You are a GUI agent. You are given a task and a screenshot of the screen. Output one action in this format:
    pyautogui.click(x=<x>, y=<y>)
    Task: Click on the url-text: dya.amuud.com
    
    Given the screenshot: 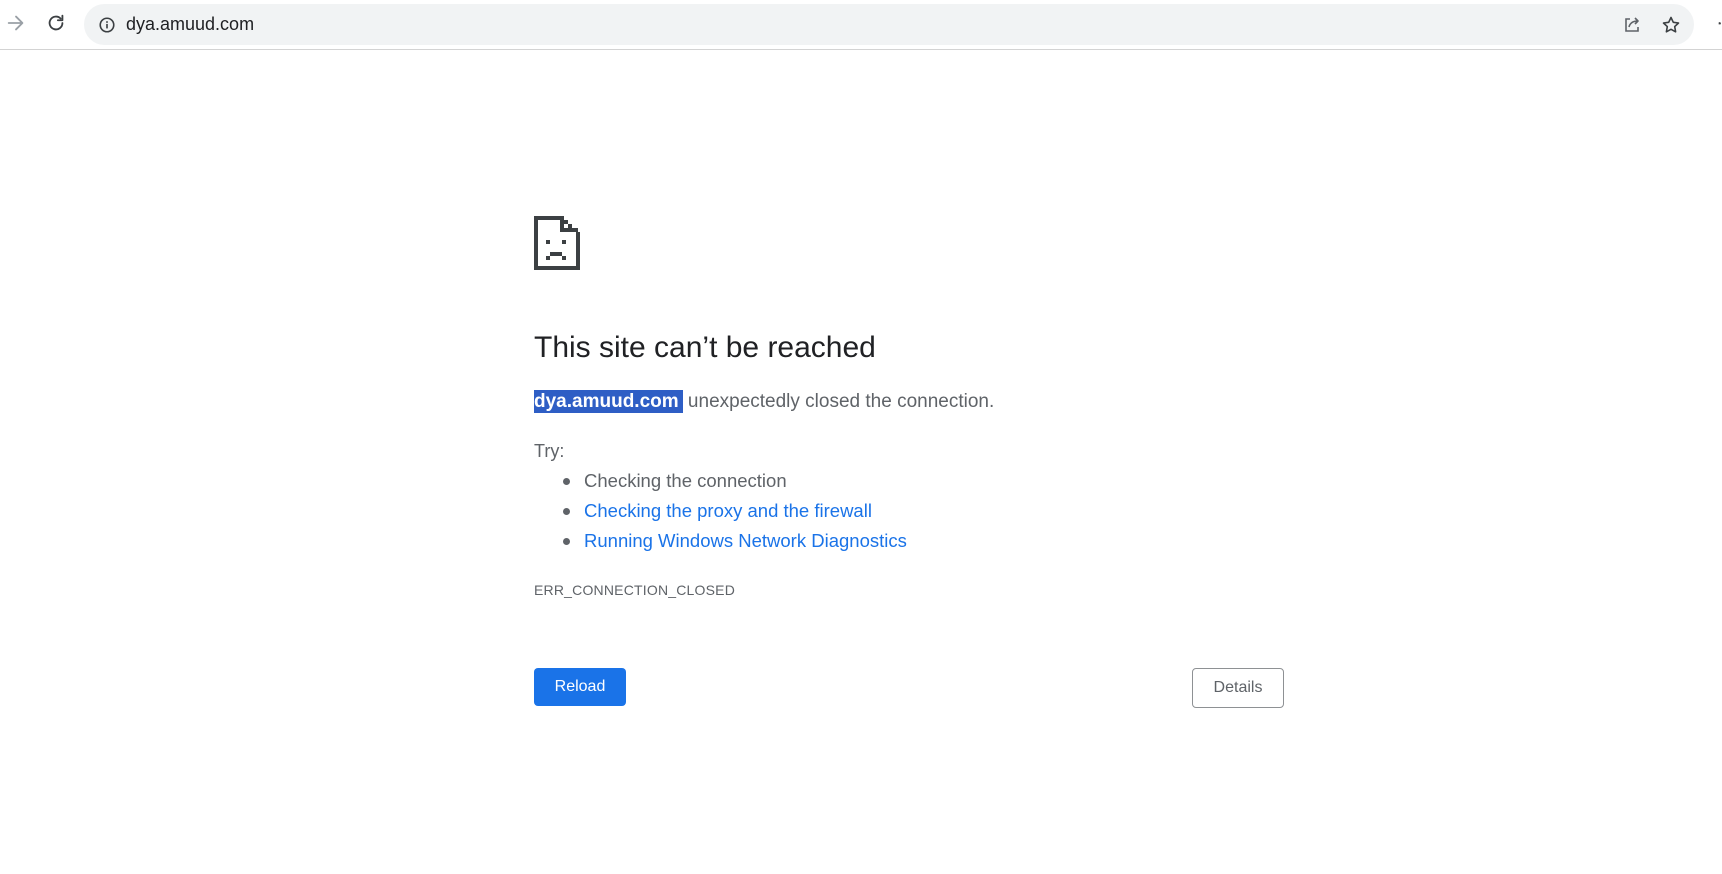 What is the action you would take?
    pyautogui.click(x=190, y=24)
    